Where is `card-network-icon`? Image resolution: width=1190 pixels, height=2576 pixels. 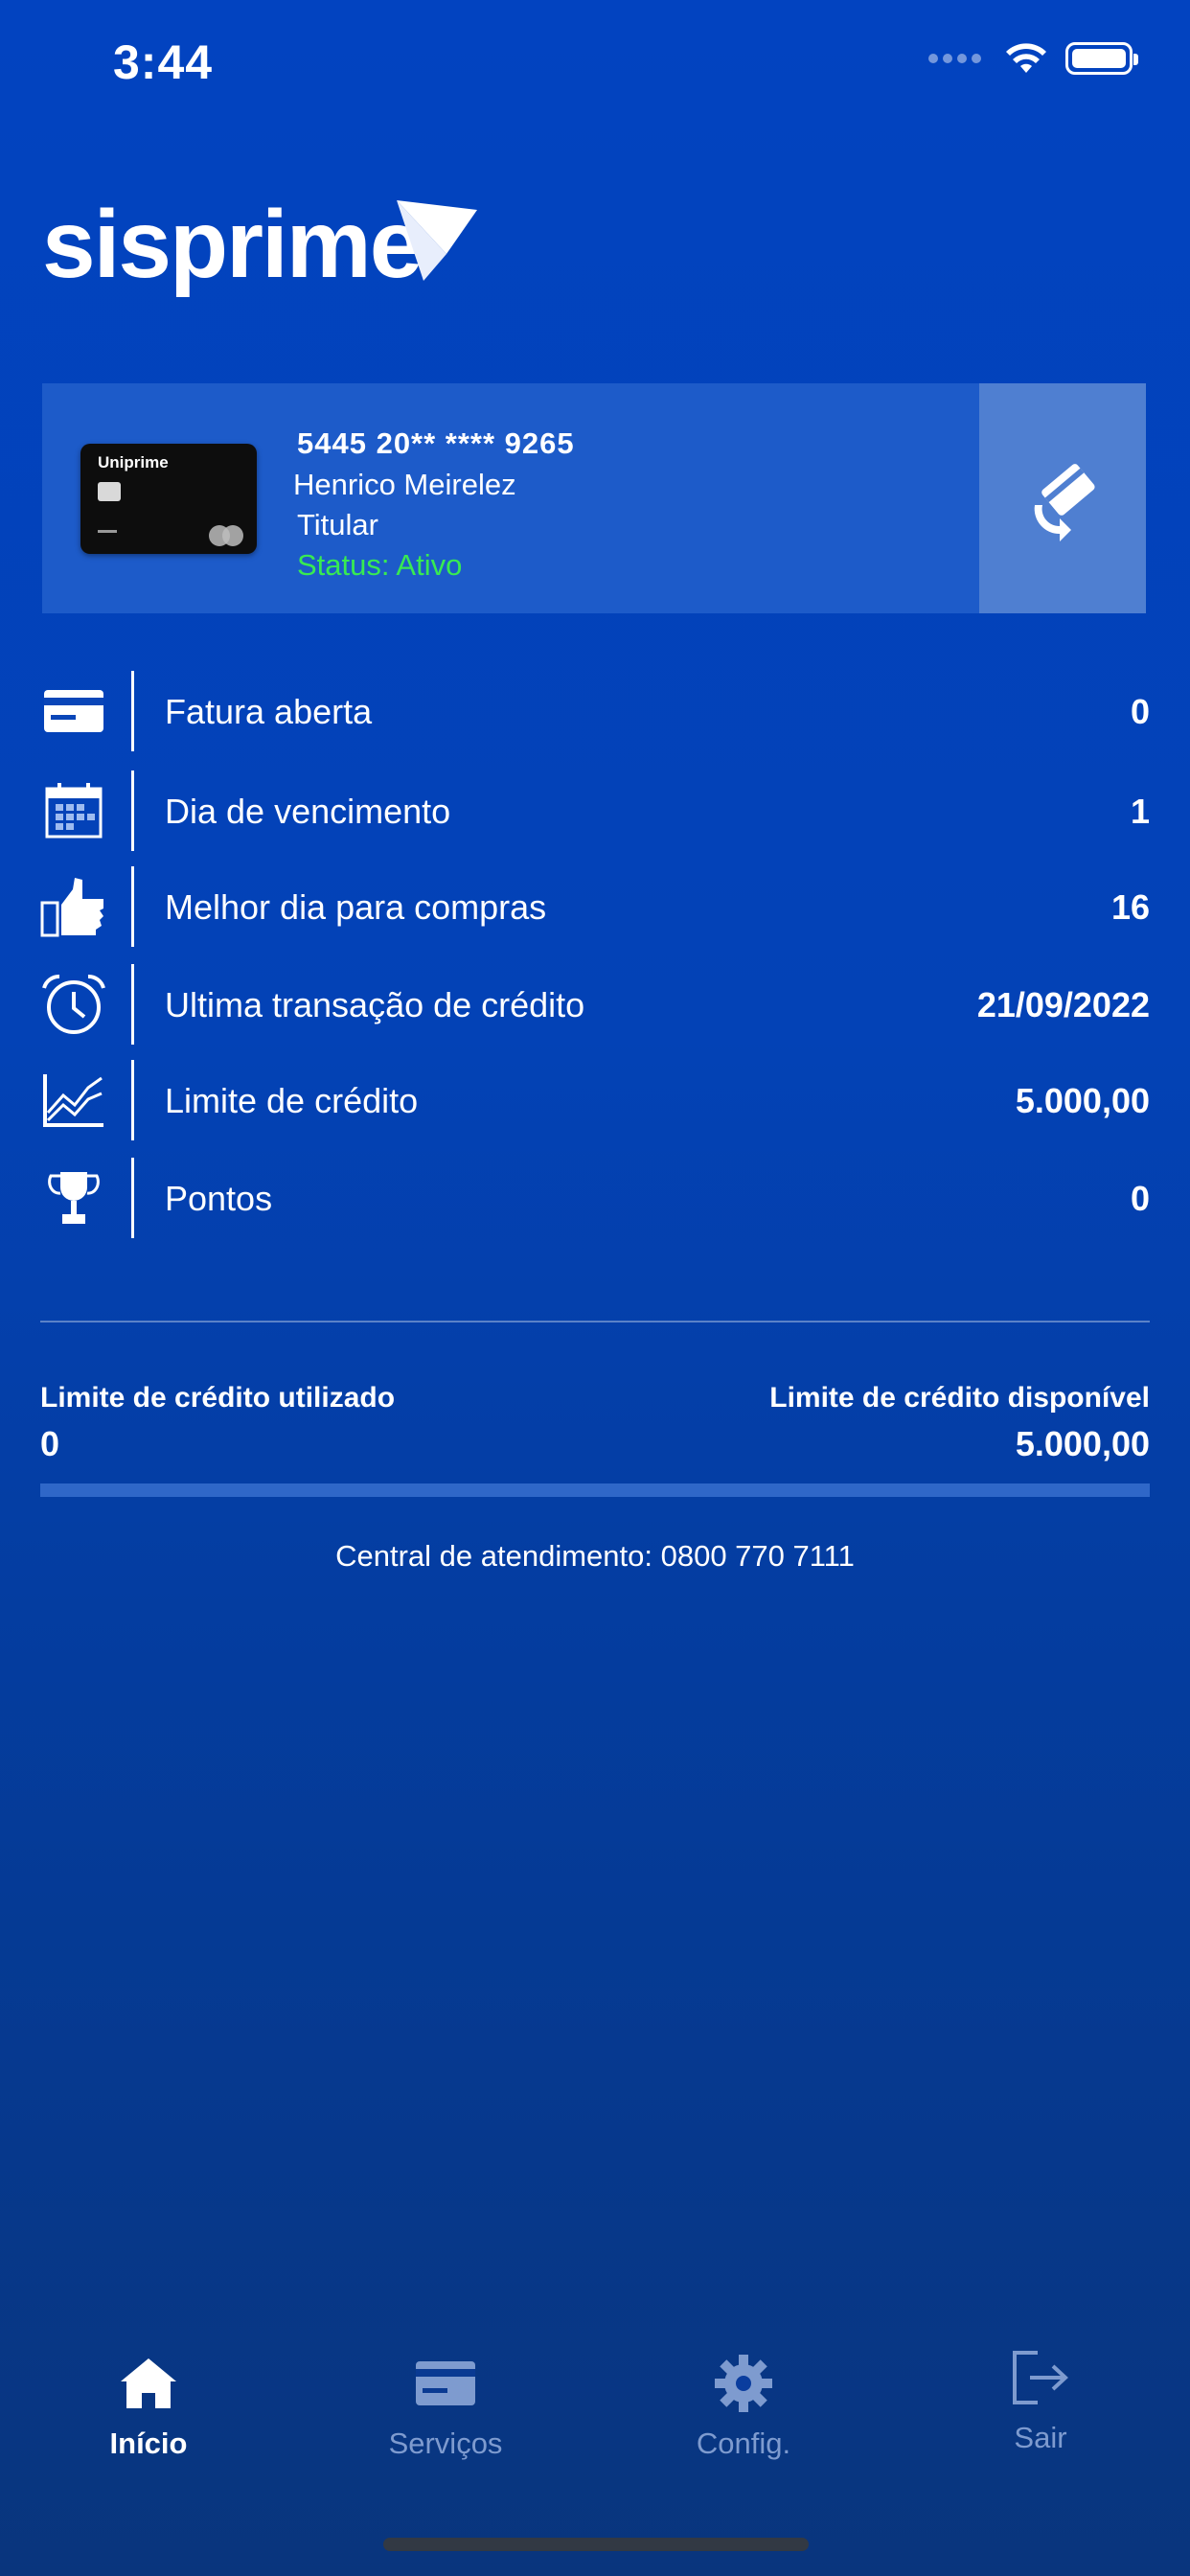 card-network-icon is located at coordinates (226, 535).